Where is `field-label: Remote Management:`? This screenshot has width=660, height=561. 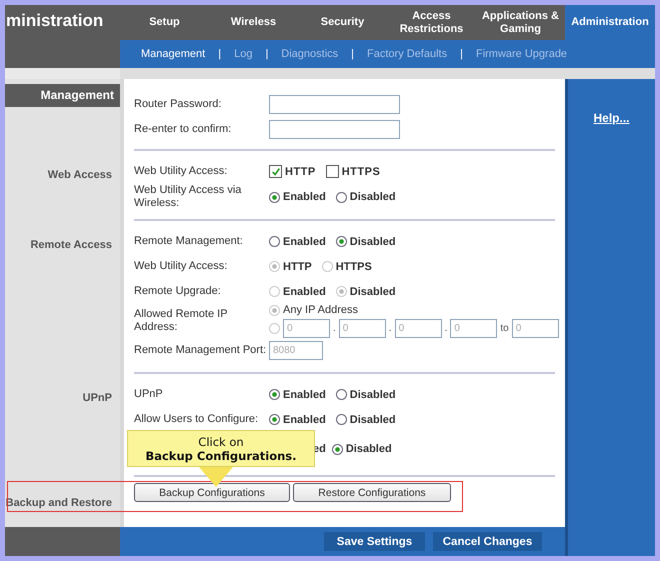 field-label: Remote Management: is located at coordinates (188, 241).